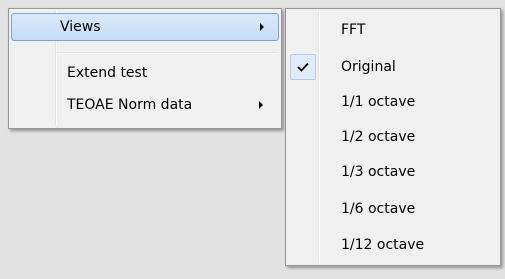 The width and height of the screenshot is (505, 279). I want to click on submenu-item-label: 1/3 octave, so click(378, 172).